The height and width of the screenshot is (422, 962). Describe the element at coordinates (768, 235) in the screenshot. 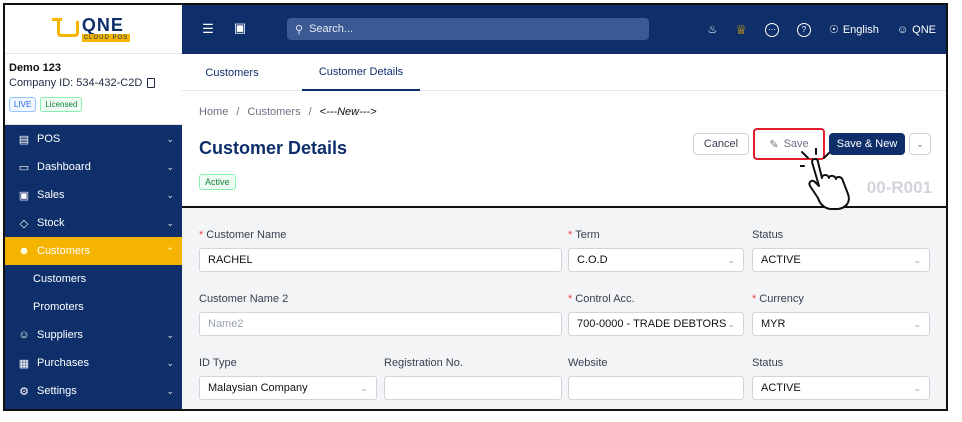

I see `status-label: Status` at that location.